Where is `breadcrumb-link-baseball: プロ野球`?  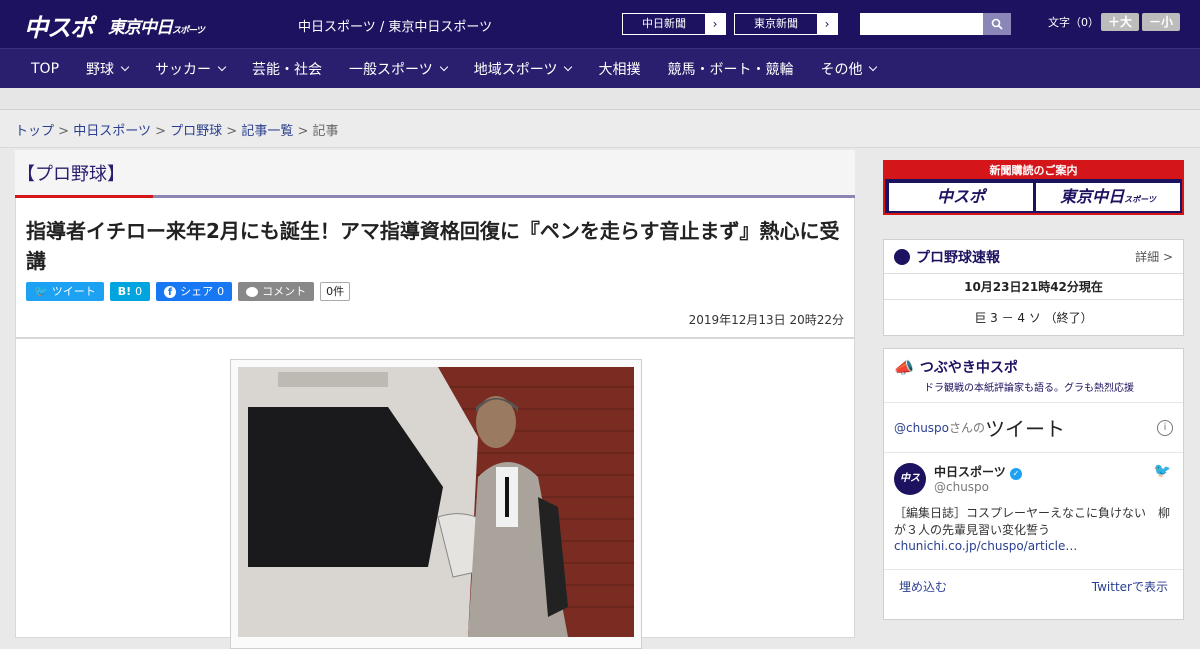 breadcrumb-link-baseball: プロ野球 is located at coordinates (196, 131).